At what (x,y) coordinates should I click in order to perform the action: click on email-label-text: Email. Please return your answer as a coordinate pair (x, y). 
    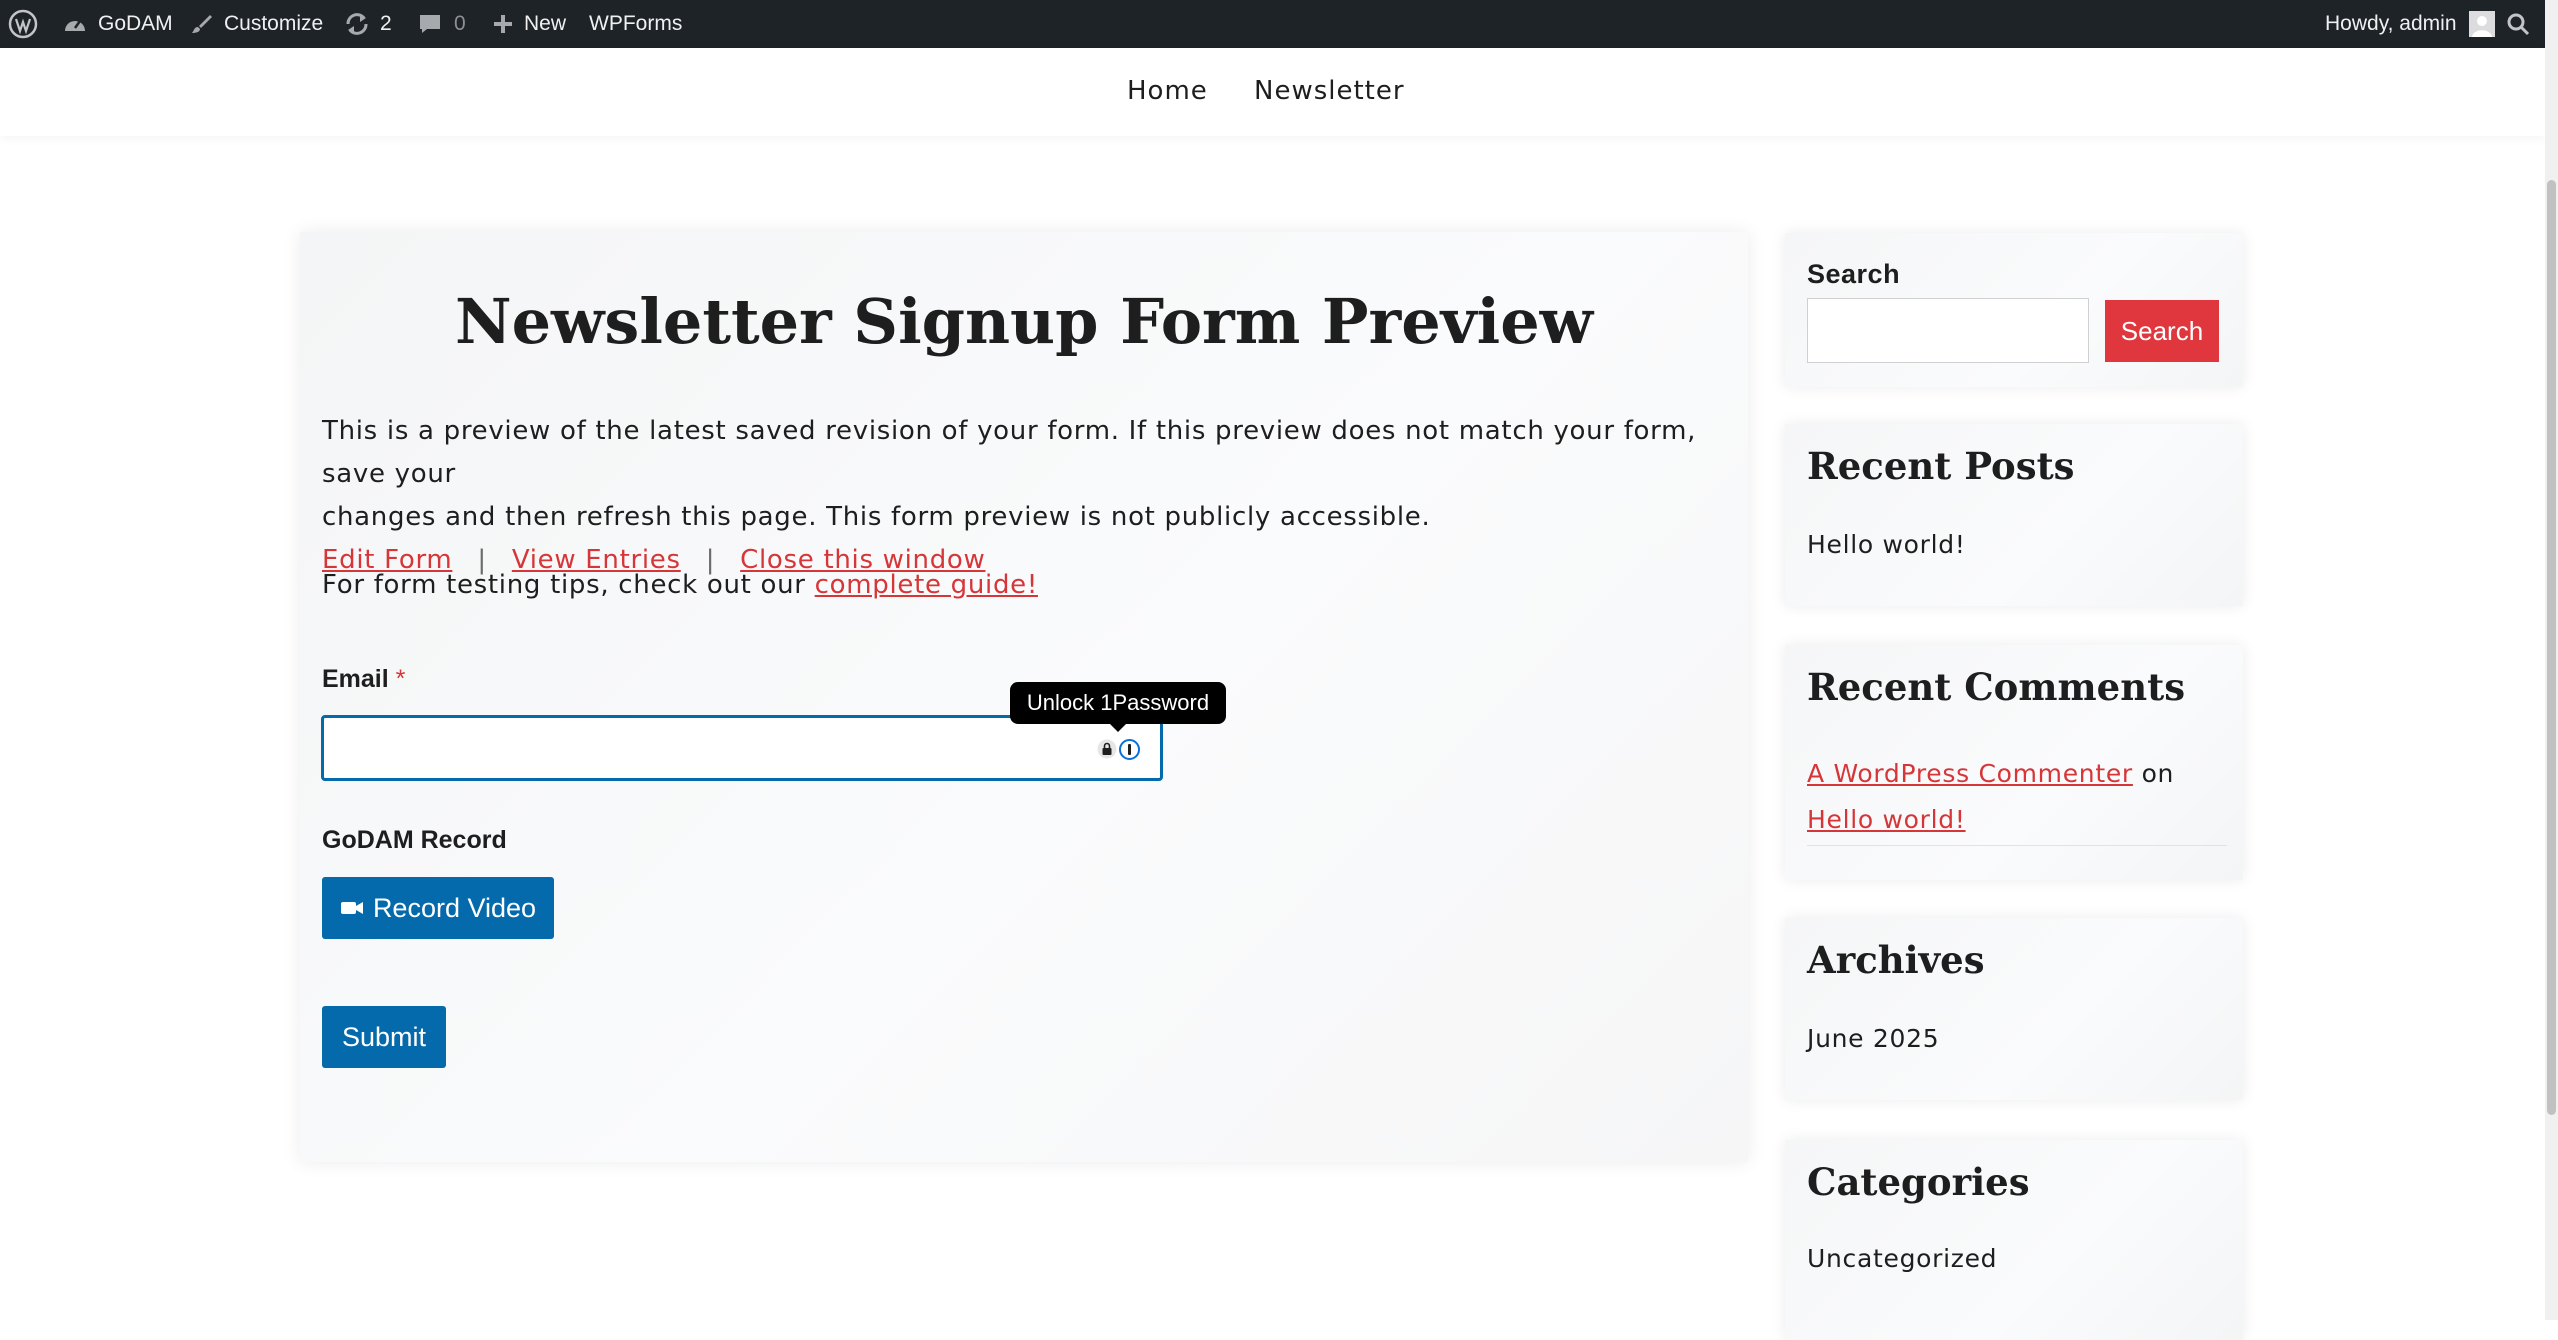
    Looking at the image, I should click on (355, 679).